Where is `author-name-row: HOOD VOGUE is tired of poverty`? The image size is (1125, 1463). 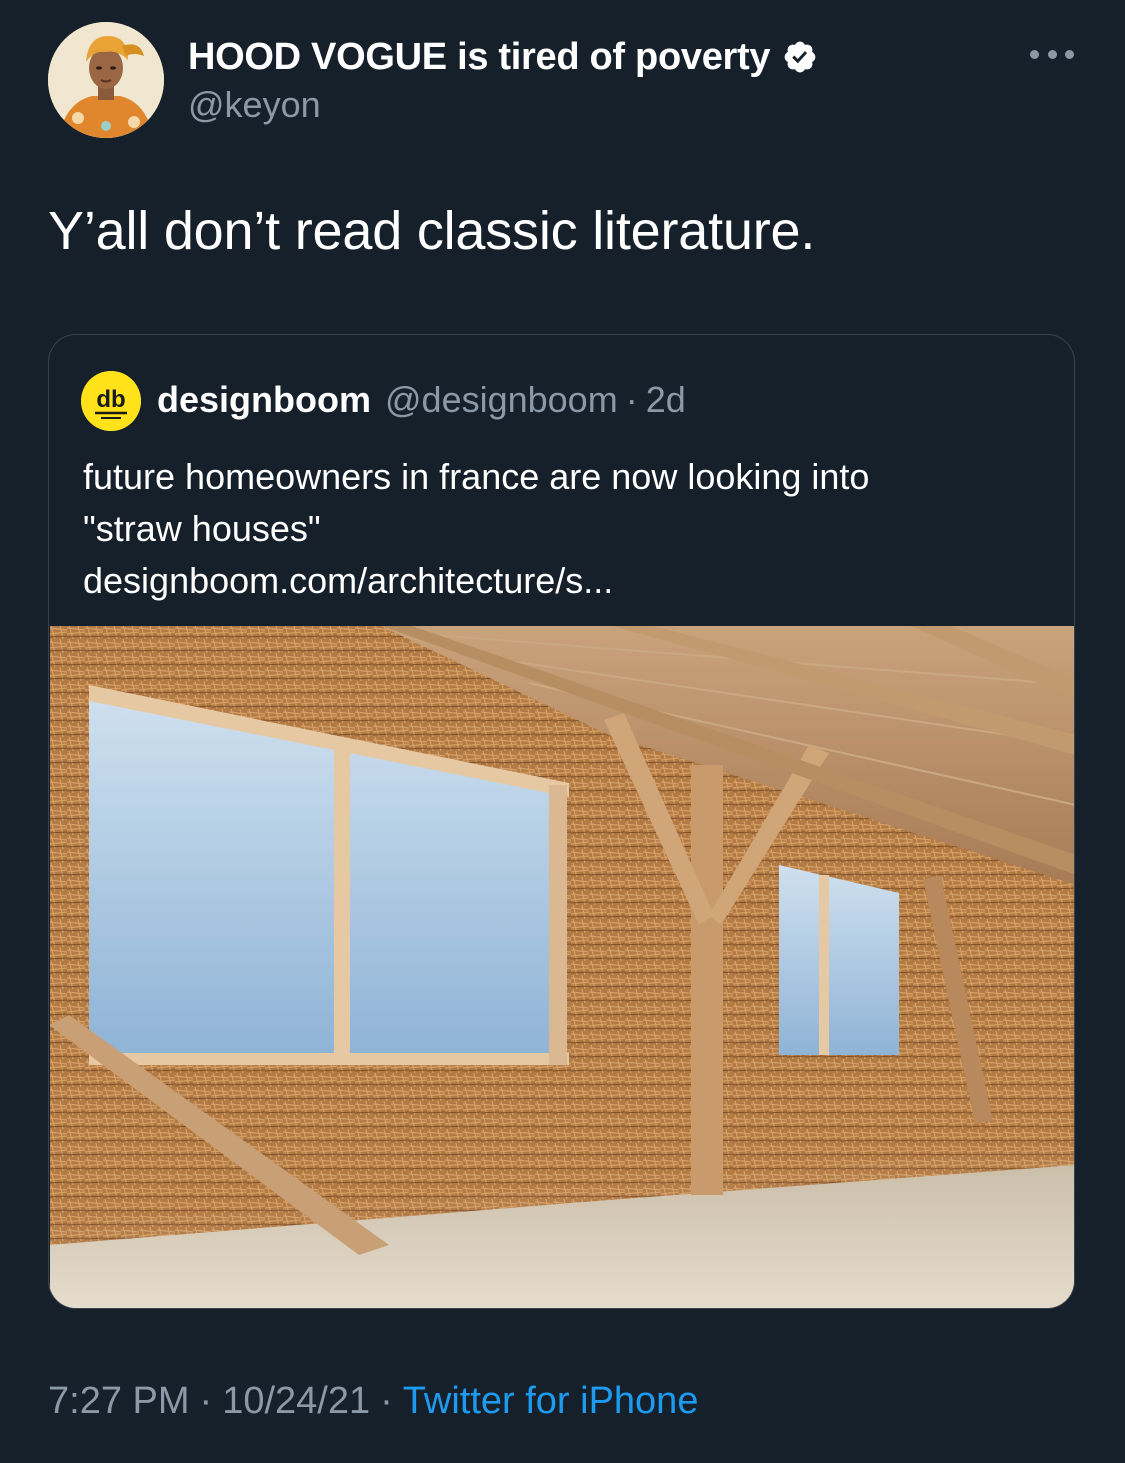
author-name-row: HOOD VOGUE is tired of poverty is located at coordinates (503, 57).